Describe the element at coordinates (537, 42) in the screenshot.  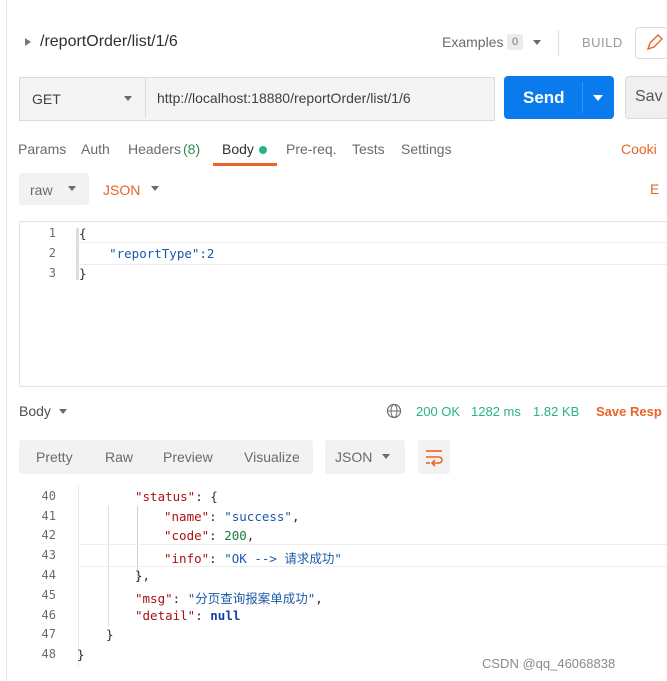
I see `examples-dropdown-icon` at that location.